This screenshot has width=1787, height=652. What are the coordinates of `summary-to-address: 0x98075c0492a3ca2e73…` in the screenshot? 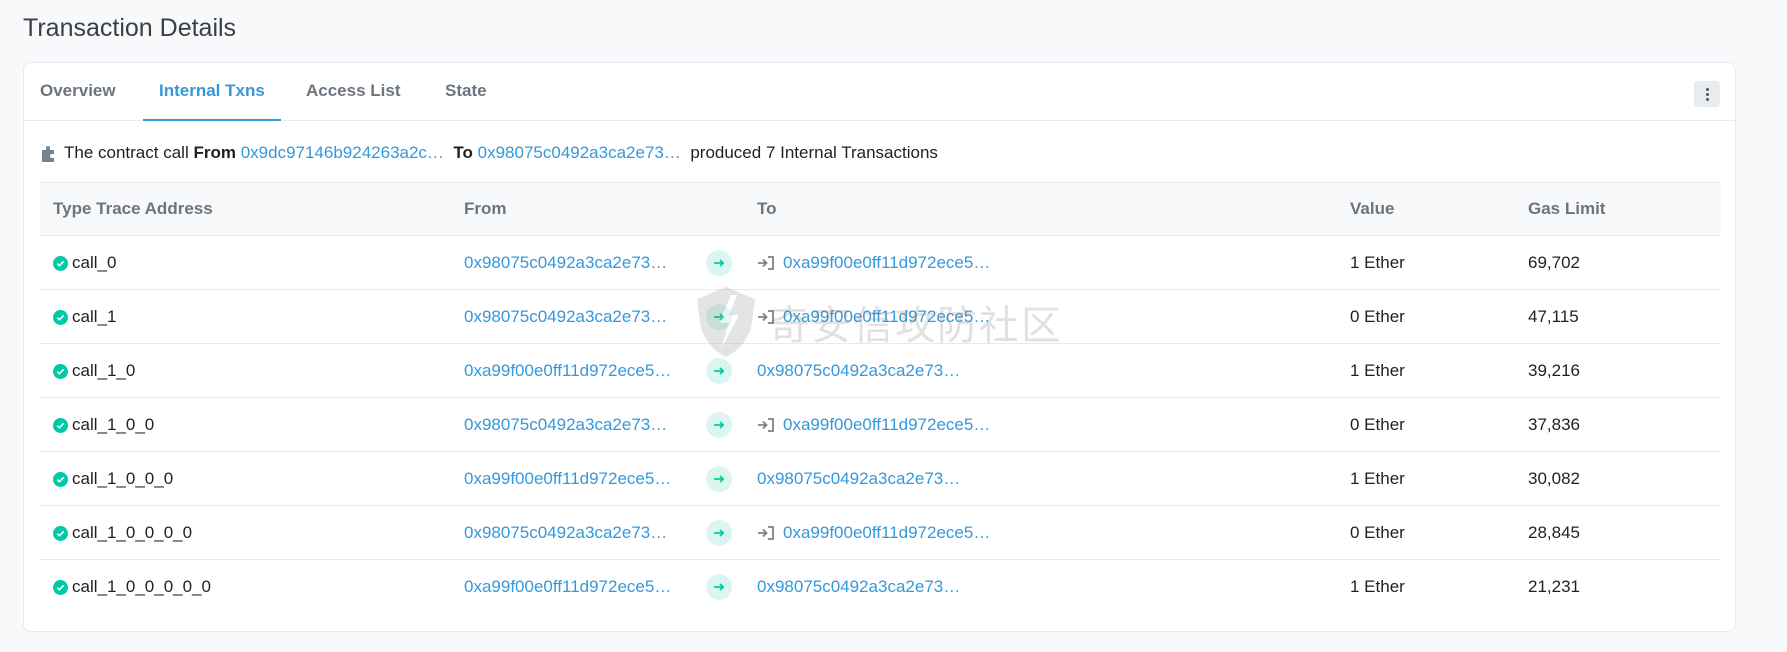 It's located at (579, 153).